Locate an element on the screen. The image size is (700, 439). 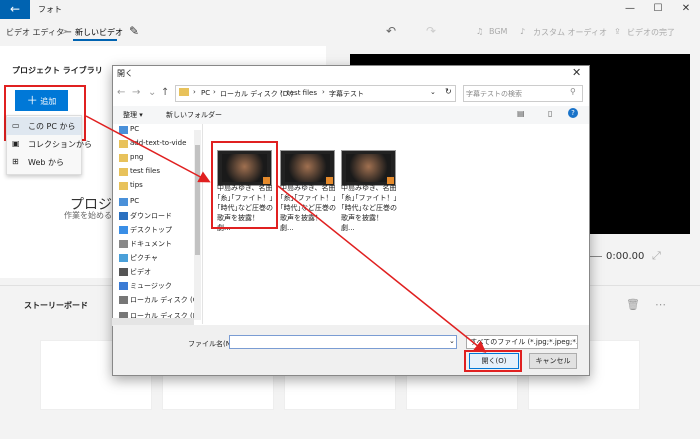
arrow-to-open is located at coordinates (382, 269).